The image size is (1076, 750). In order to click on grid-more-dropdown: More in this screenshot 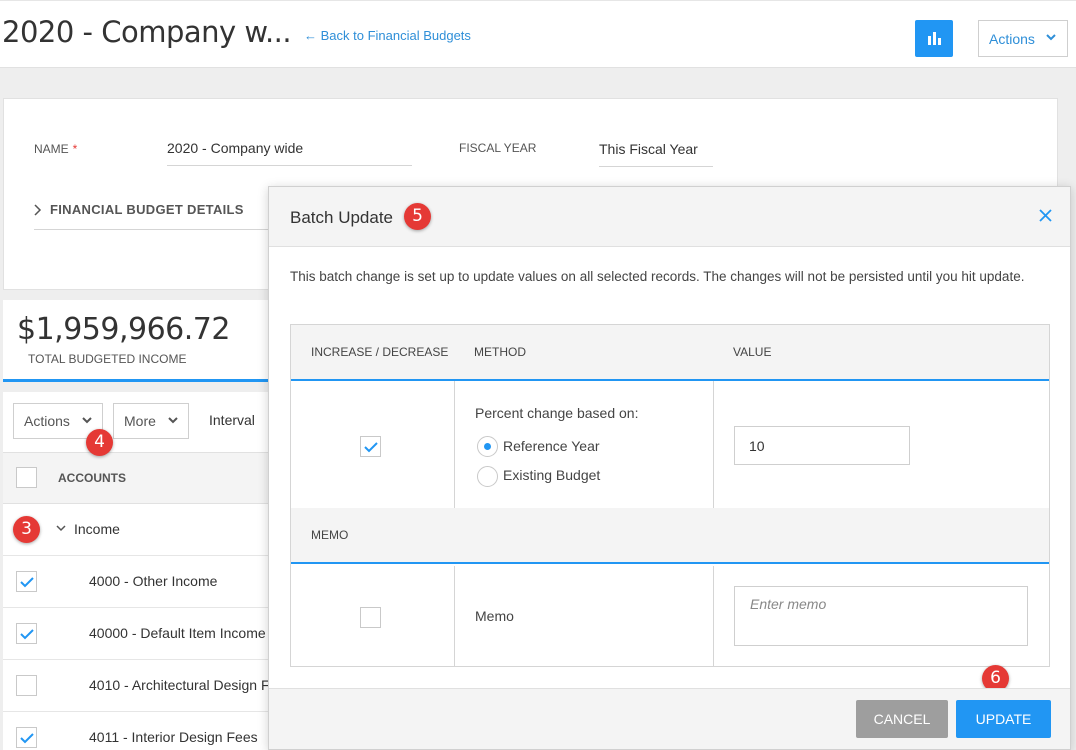, I will do `click(151, 421)`.